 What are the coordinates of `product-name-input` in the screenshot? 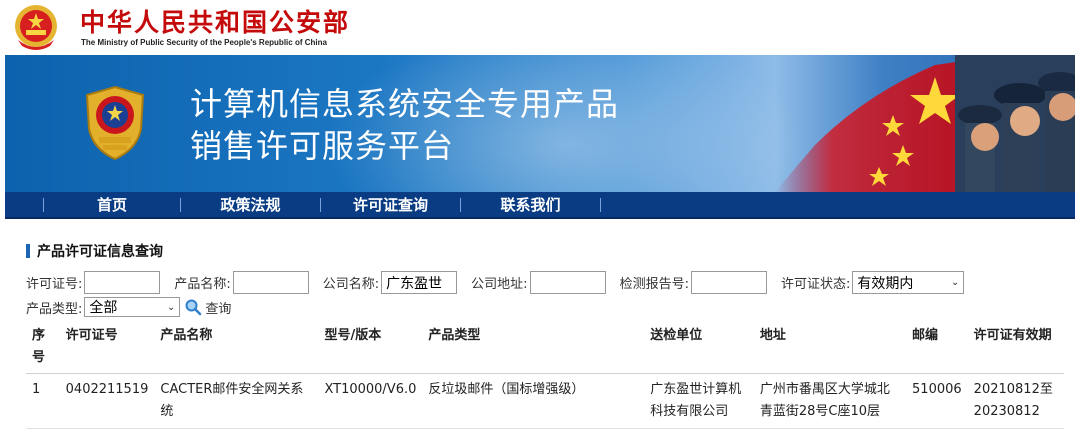 It's located at (270, 282).